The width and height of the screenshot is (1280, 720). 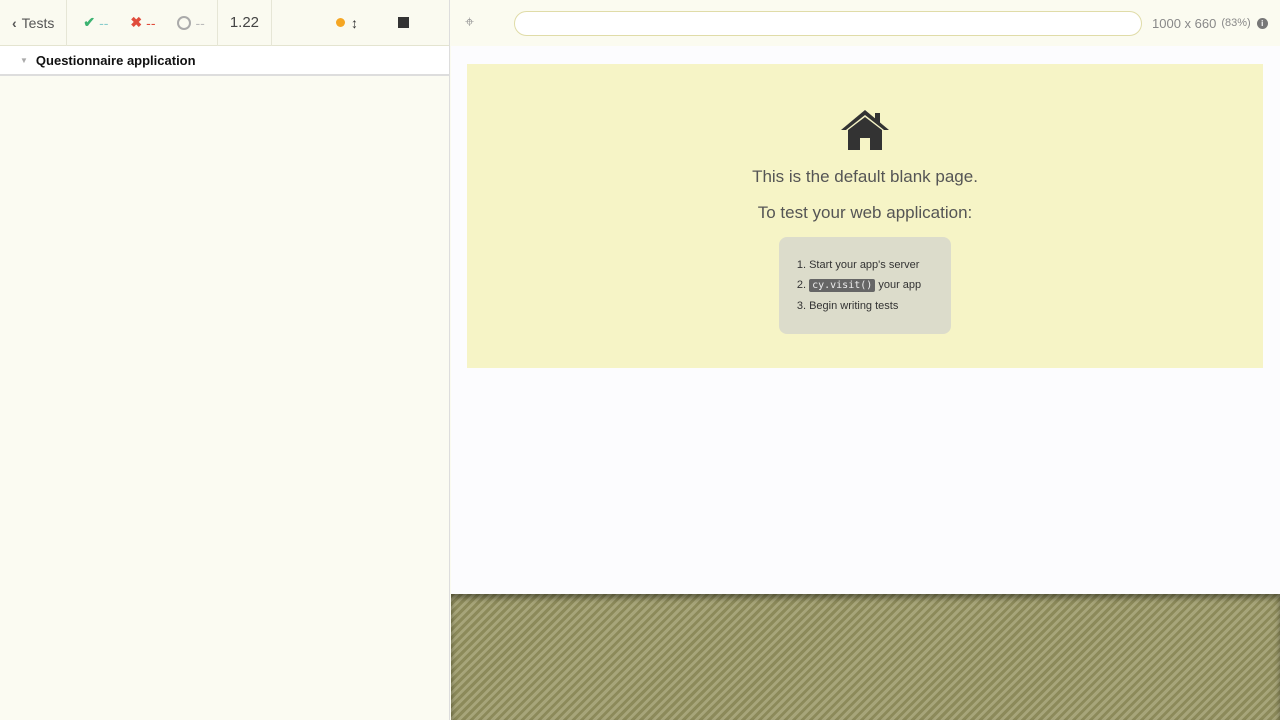 I want to click on step-item: 2. cy.visit() your app, so click(x=859, y=285).